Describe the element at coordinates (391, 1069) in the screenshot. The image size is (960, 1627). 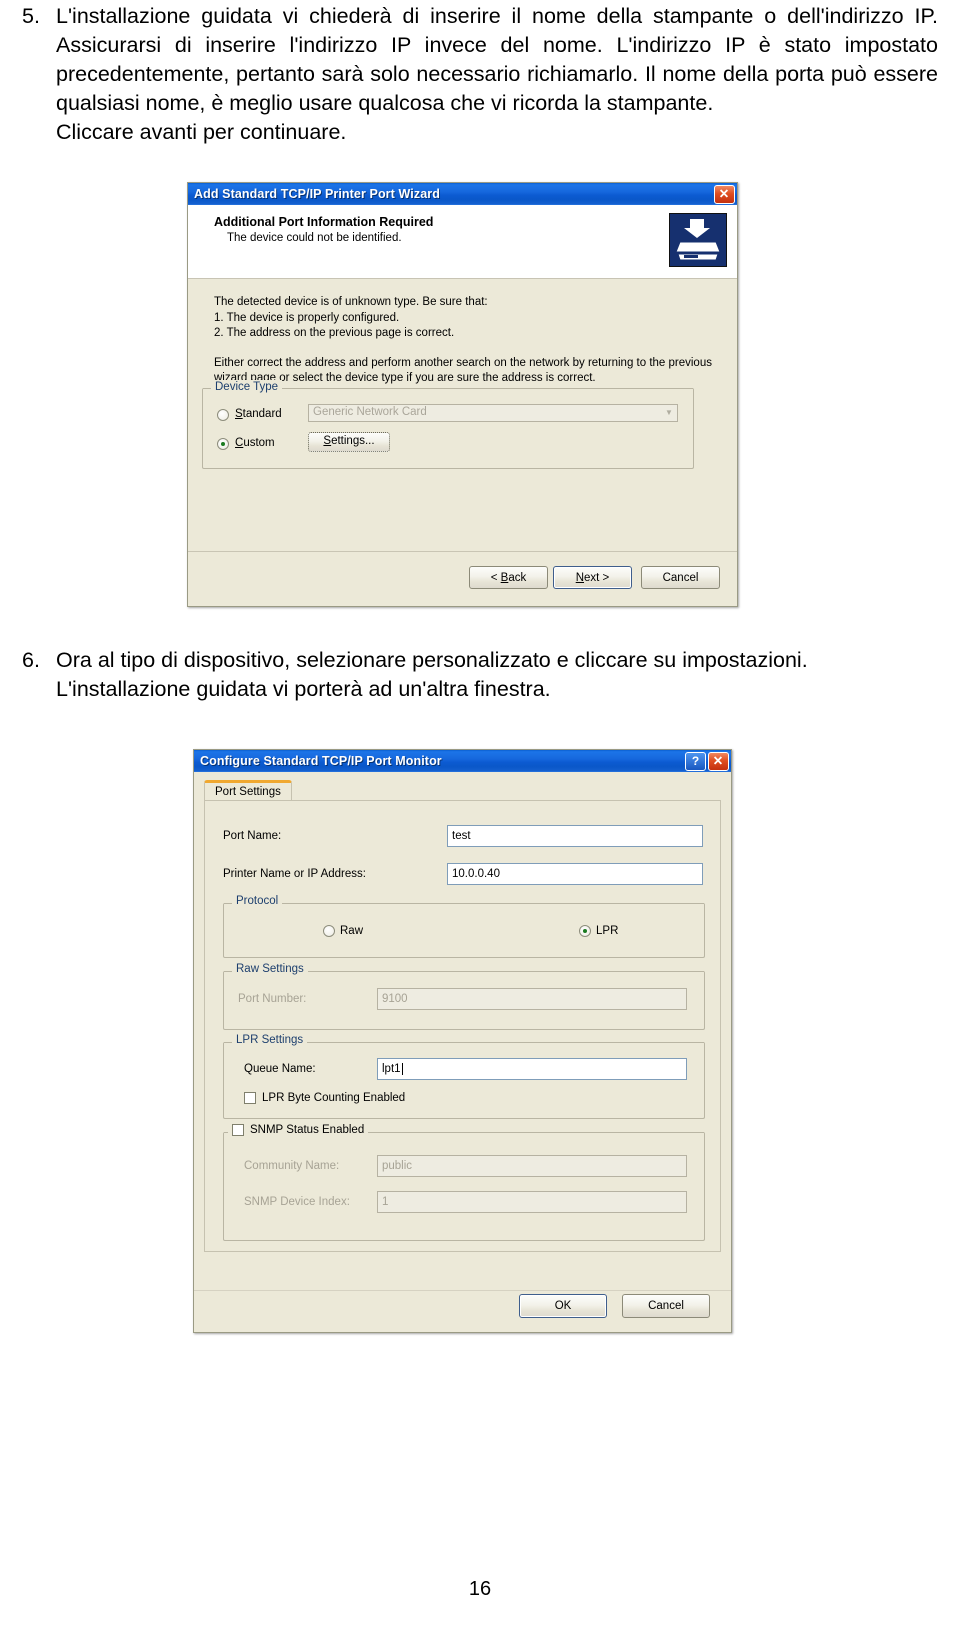
I see `queue-name-value: lpt1` at that location.